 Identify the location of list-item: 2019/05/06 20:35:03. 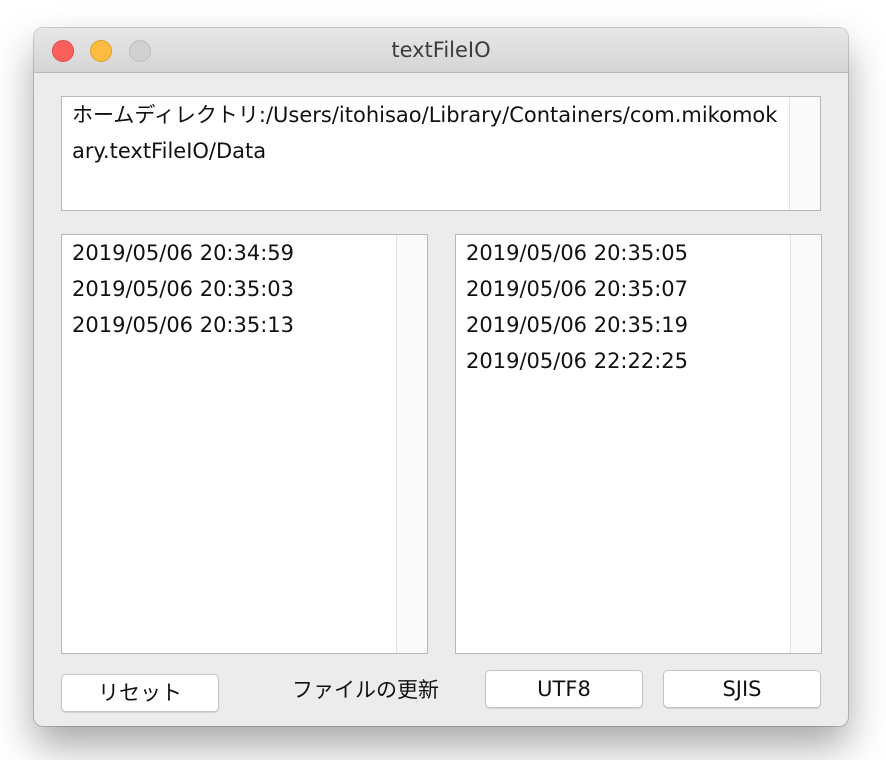
(231, 289).